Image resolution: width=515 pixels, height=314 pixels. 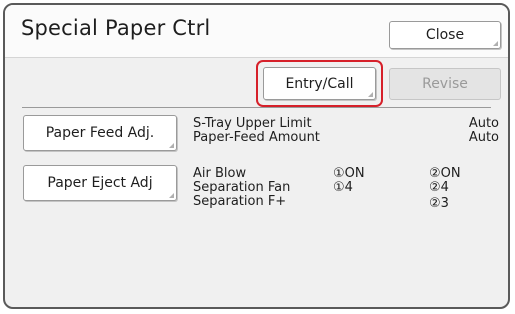 I want to click on paper-feed-adj-button-label: Paper Feed Adj., so click(x=100, y=133).